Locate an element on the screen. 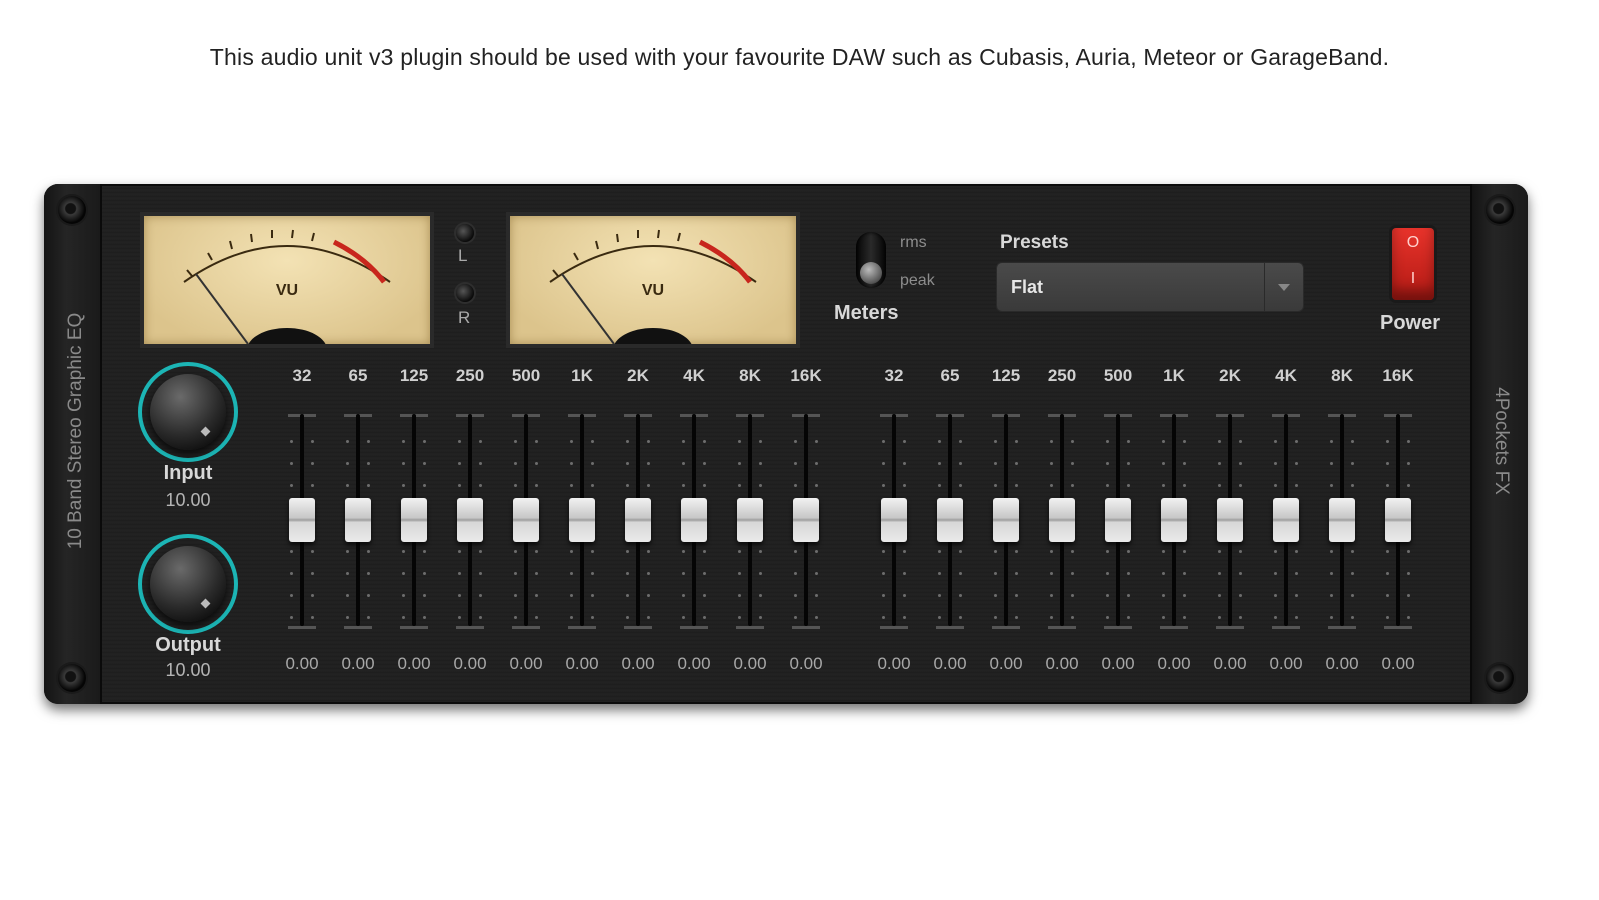 This screenshot has width=1599, height=900. meters-toggle-switch is located at coordinates (871, 260).